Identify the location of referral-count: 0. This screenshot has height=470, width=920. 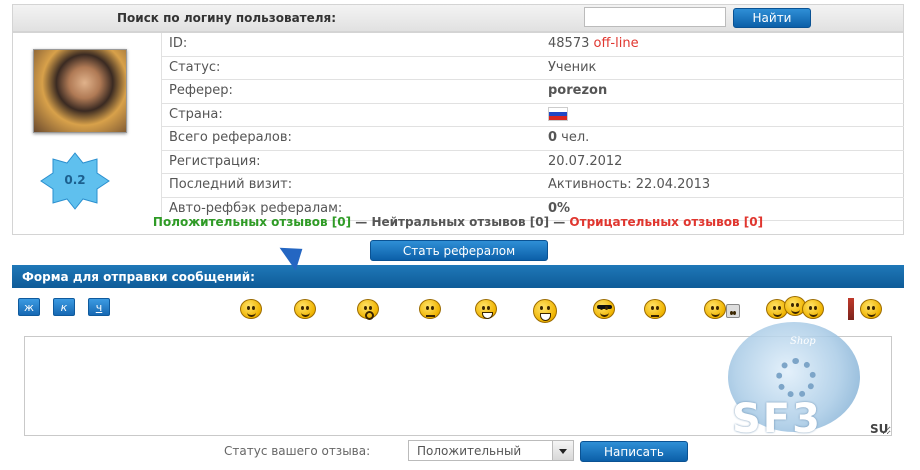
(553, 137).